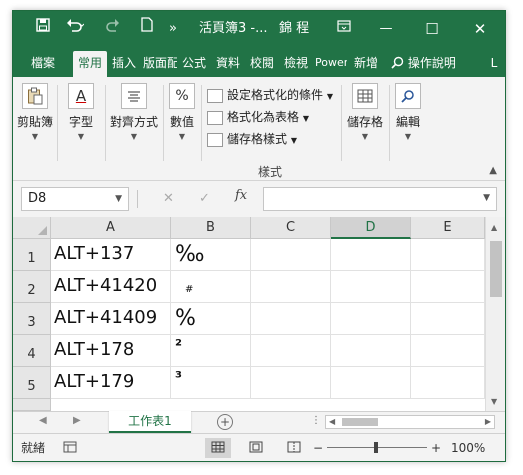 This screenshot has width=523, height=475. What do you see at coordinates (43, 420) in the screenshot?
I see `prev-sheet-icon: ◀` at bounding box center [43, 420].